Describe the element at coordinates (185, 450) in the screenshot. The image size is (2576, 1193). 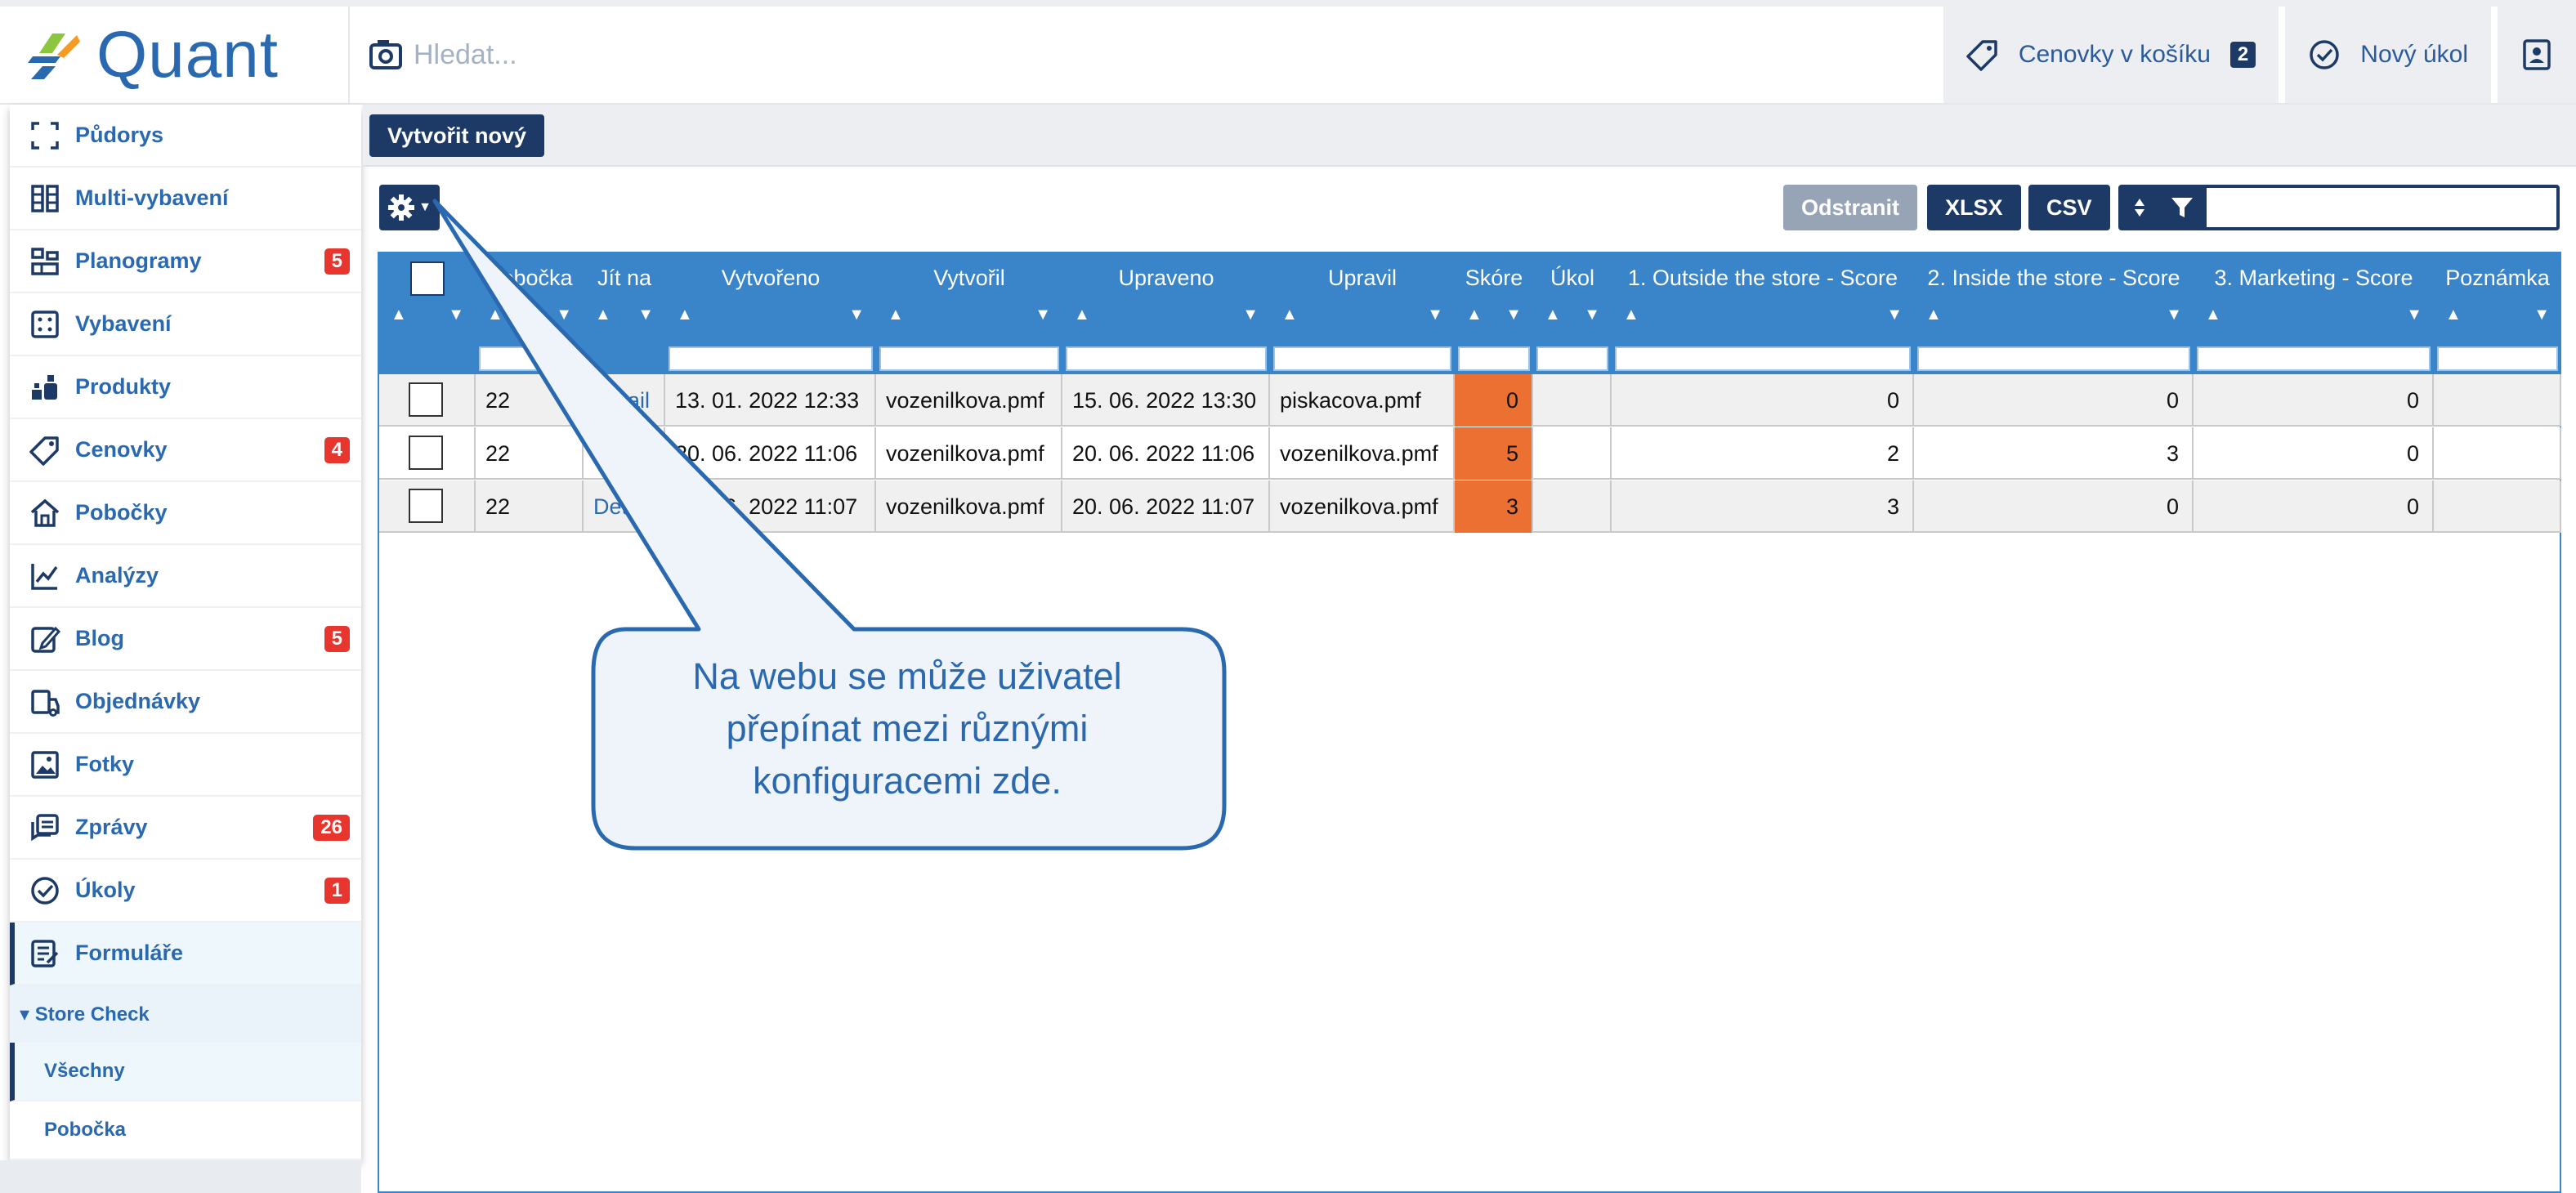
I see `sidebar-item-cenovky: Cenovky 4` at that location.